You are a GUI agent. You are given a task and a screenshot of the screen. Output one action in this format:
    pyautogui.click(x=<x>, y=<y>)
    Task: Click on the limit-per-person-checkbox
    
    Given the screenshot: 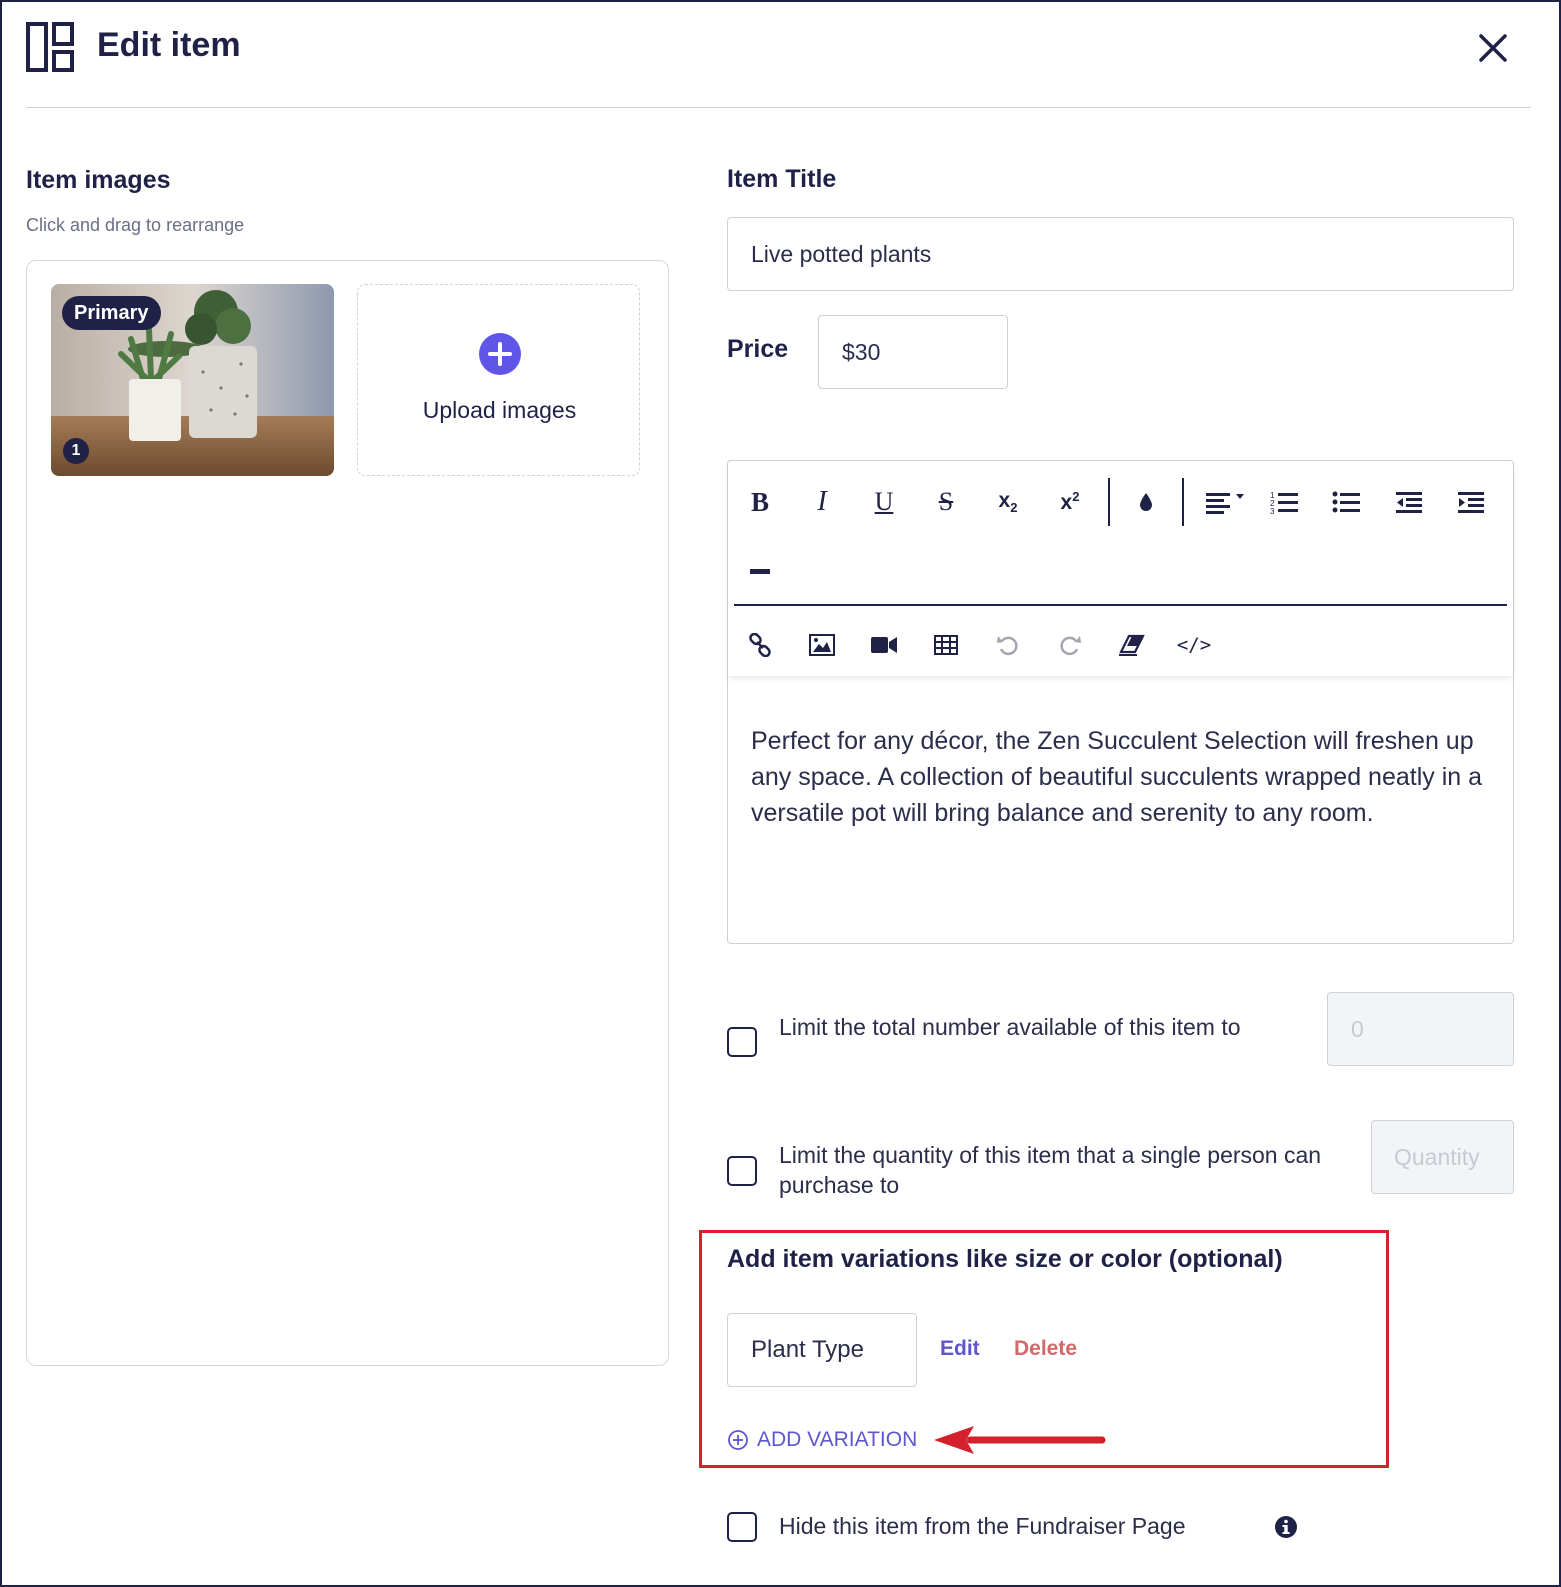 What is the action you would take?
    pyautogui.click(x=742, y=1171)
    